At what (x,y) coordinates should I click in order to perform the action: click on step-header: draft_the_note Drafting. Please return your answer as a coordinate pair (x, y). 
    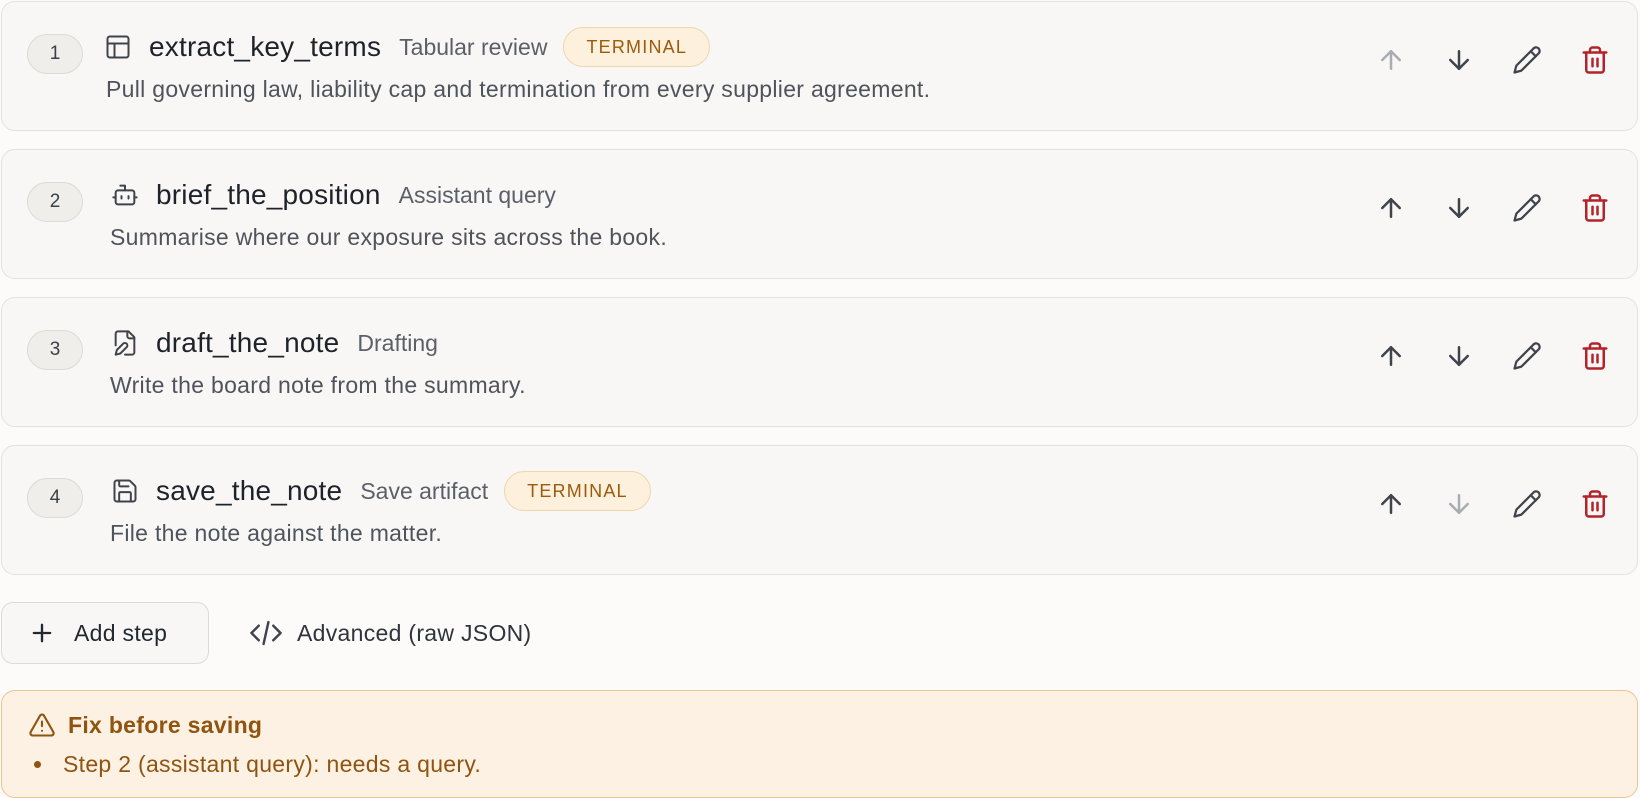
    Looking at the image, I should click on (274, 343).